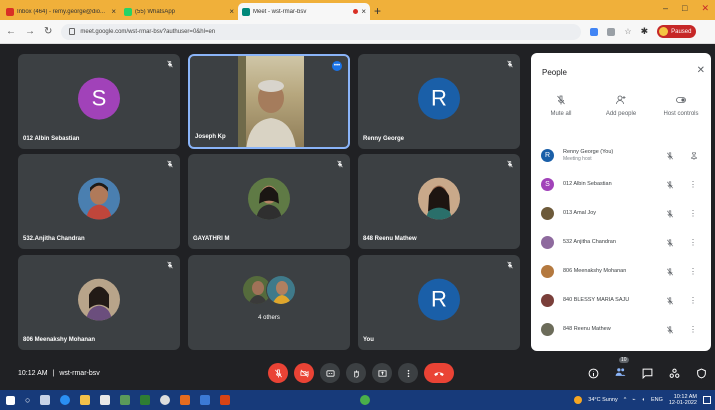 The image size is (715, 410). What do you see at coordinates (602, 400) in the screenshot?
I see `weather-text: 34°C Sunny` at bounding box center [602, 400].